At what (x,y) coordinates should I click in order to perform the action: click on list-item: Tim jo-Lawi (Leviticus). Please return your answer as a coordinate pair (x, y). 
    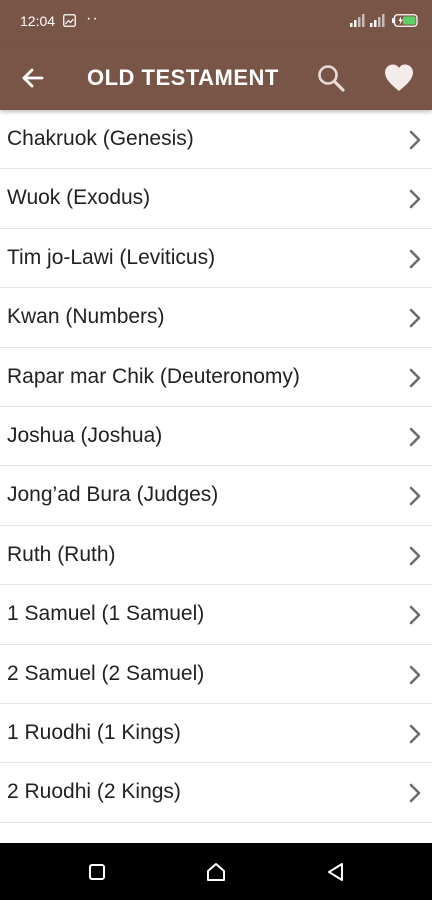
    Looking at the image, I should click on (216, 259).